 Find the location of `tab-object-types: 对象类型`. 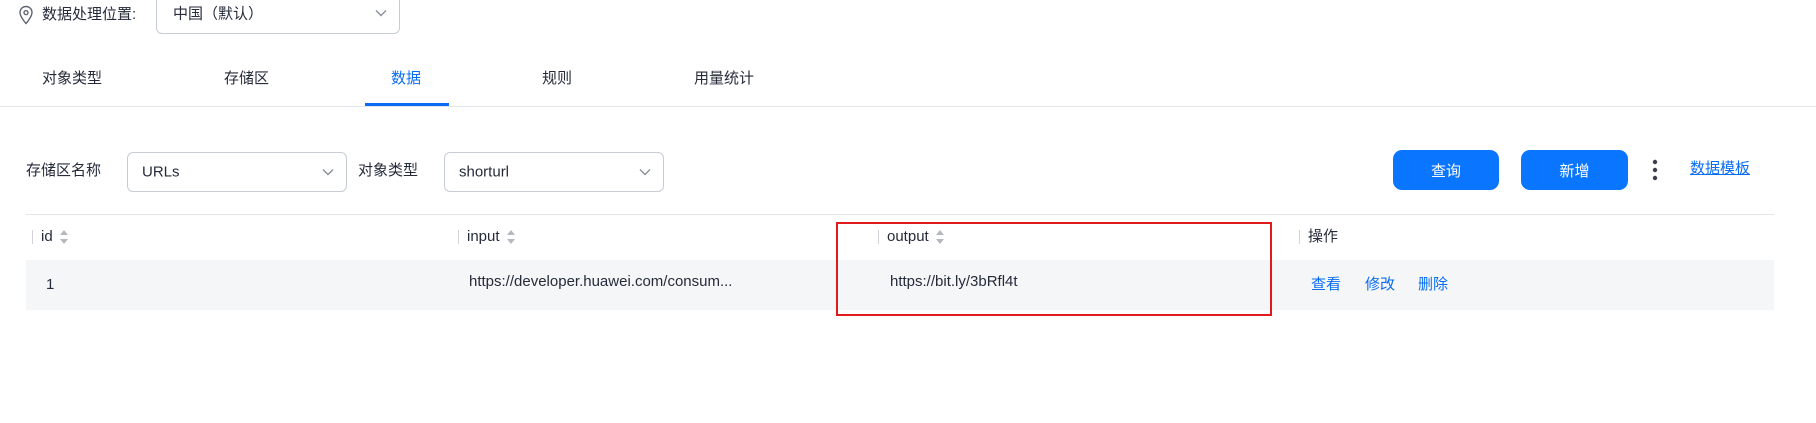

tab-object-types: 对象类型 is located at coordinates (72, 79).